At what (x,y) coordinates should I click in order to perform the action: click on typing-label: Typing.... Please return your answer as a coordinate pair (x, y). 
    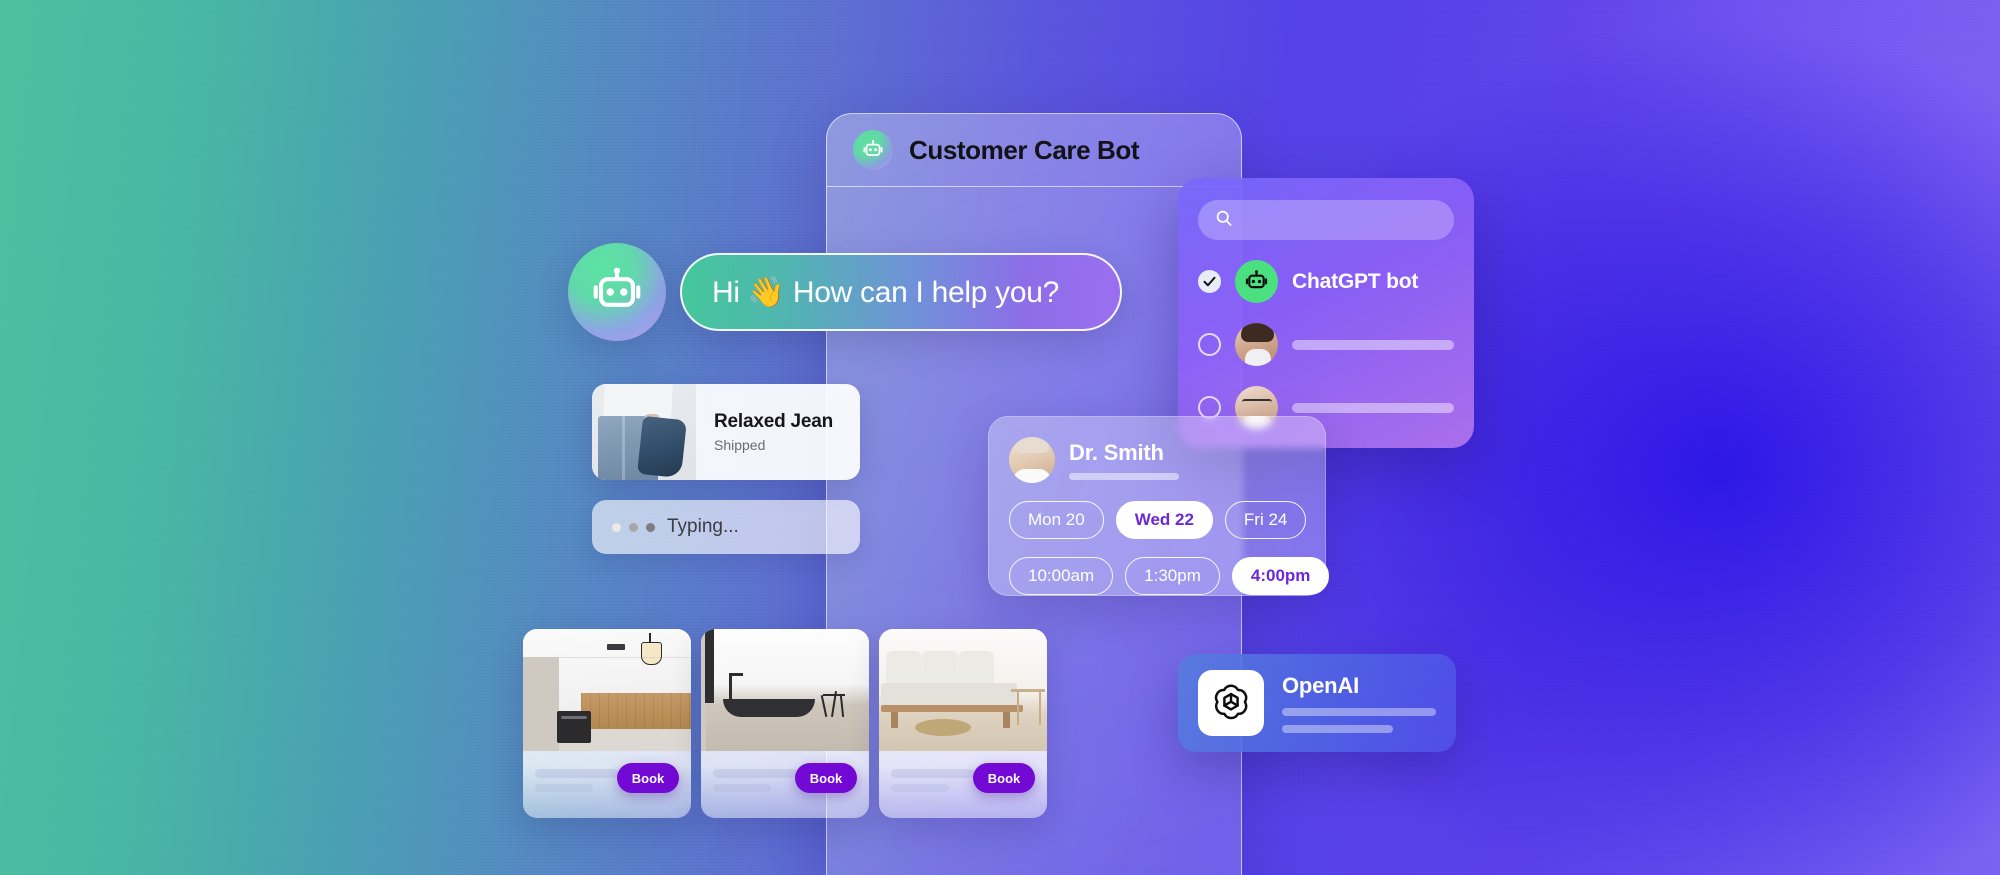
    Looking at the image, I should click on (703, 526).